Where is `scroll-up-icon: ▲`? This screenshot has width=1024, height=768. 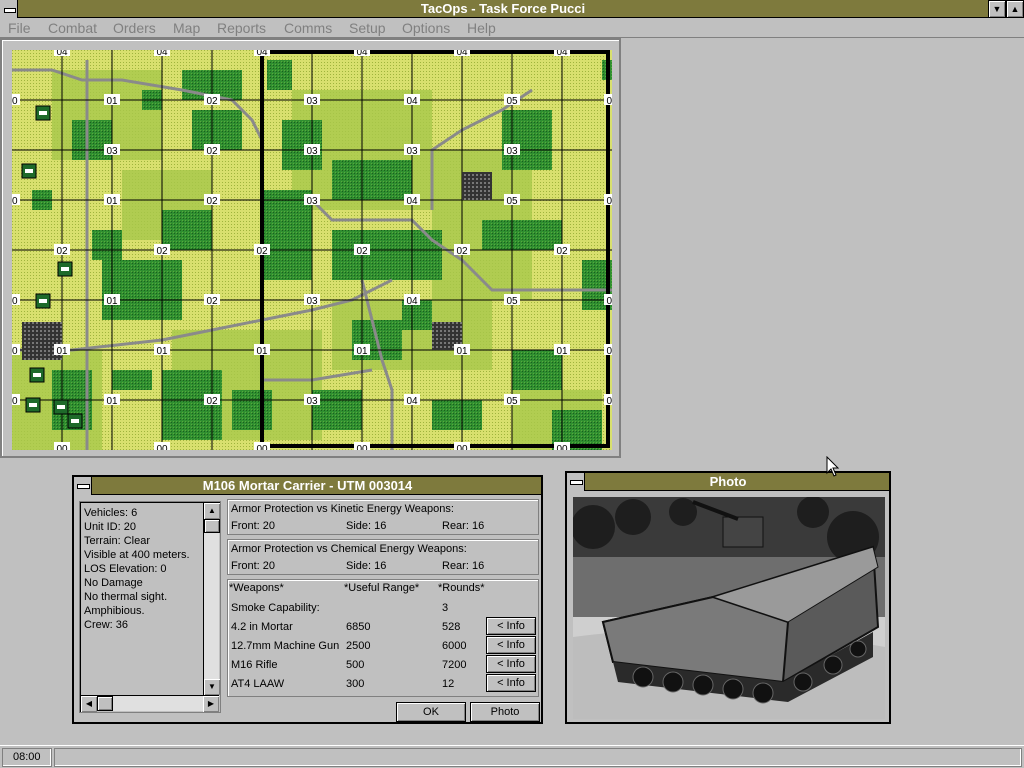
scroll-up-icon: ▲ is located at coordinates (212, 511).